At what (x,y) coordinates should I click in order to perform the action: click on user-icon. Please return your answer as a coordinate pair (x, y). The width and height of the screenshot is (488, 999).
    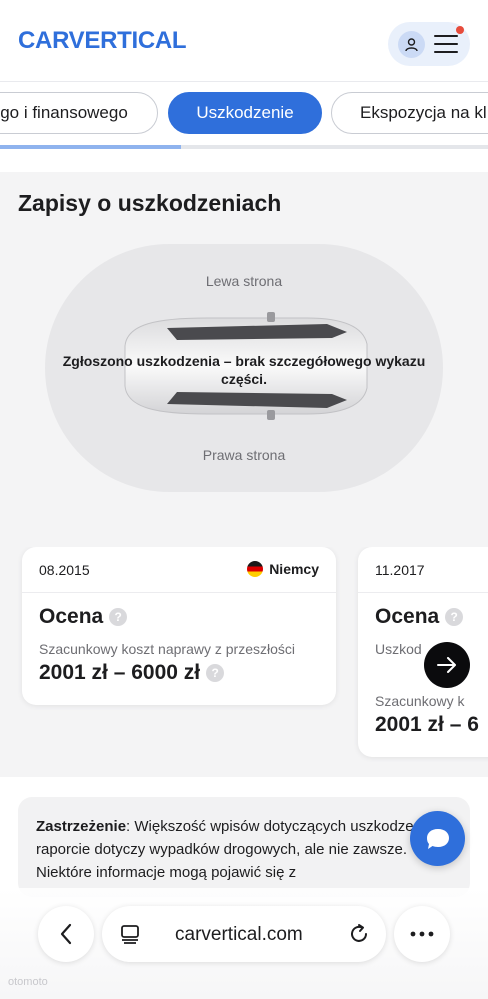
    Looking at the image, I should click on (411, 44).